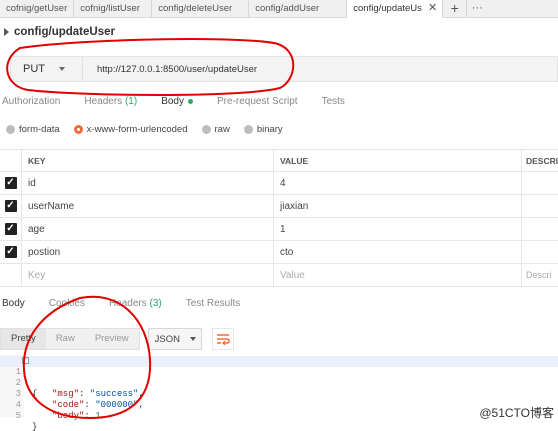 The width and height of the screenshot is (558, 431). I want to click on response-tabs: Body Cookies Headers (3) Test Results, so click(279, 306).